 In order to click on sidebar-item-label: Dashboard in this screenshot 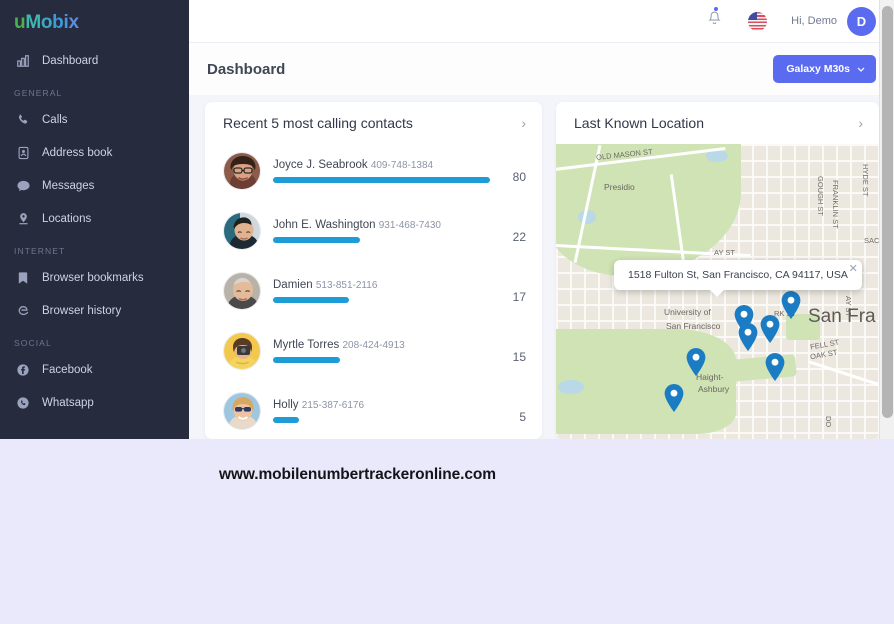, I will do `click(70, 60)`.